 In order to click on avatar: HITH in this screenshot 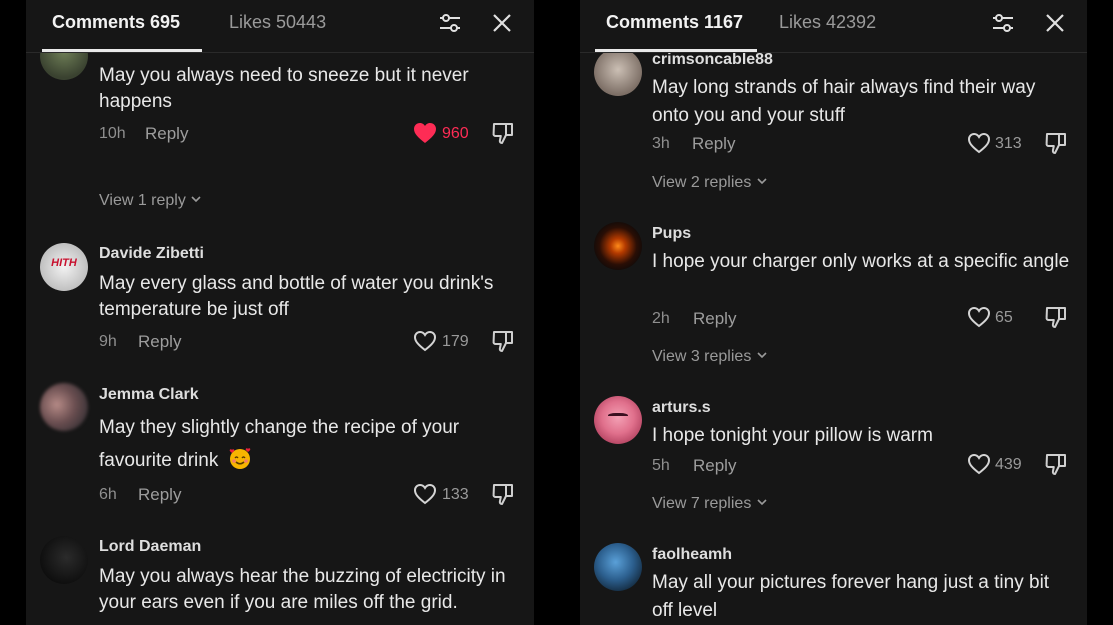, I will do `click(64, 267)`.